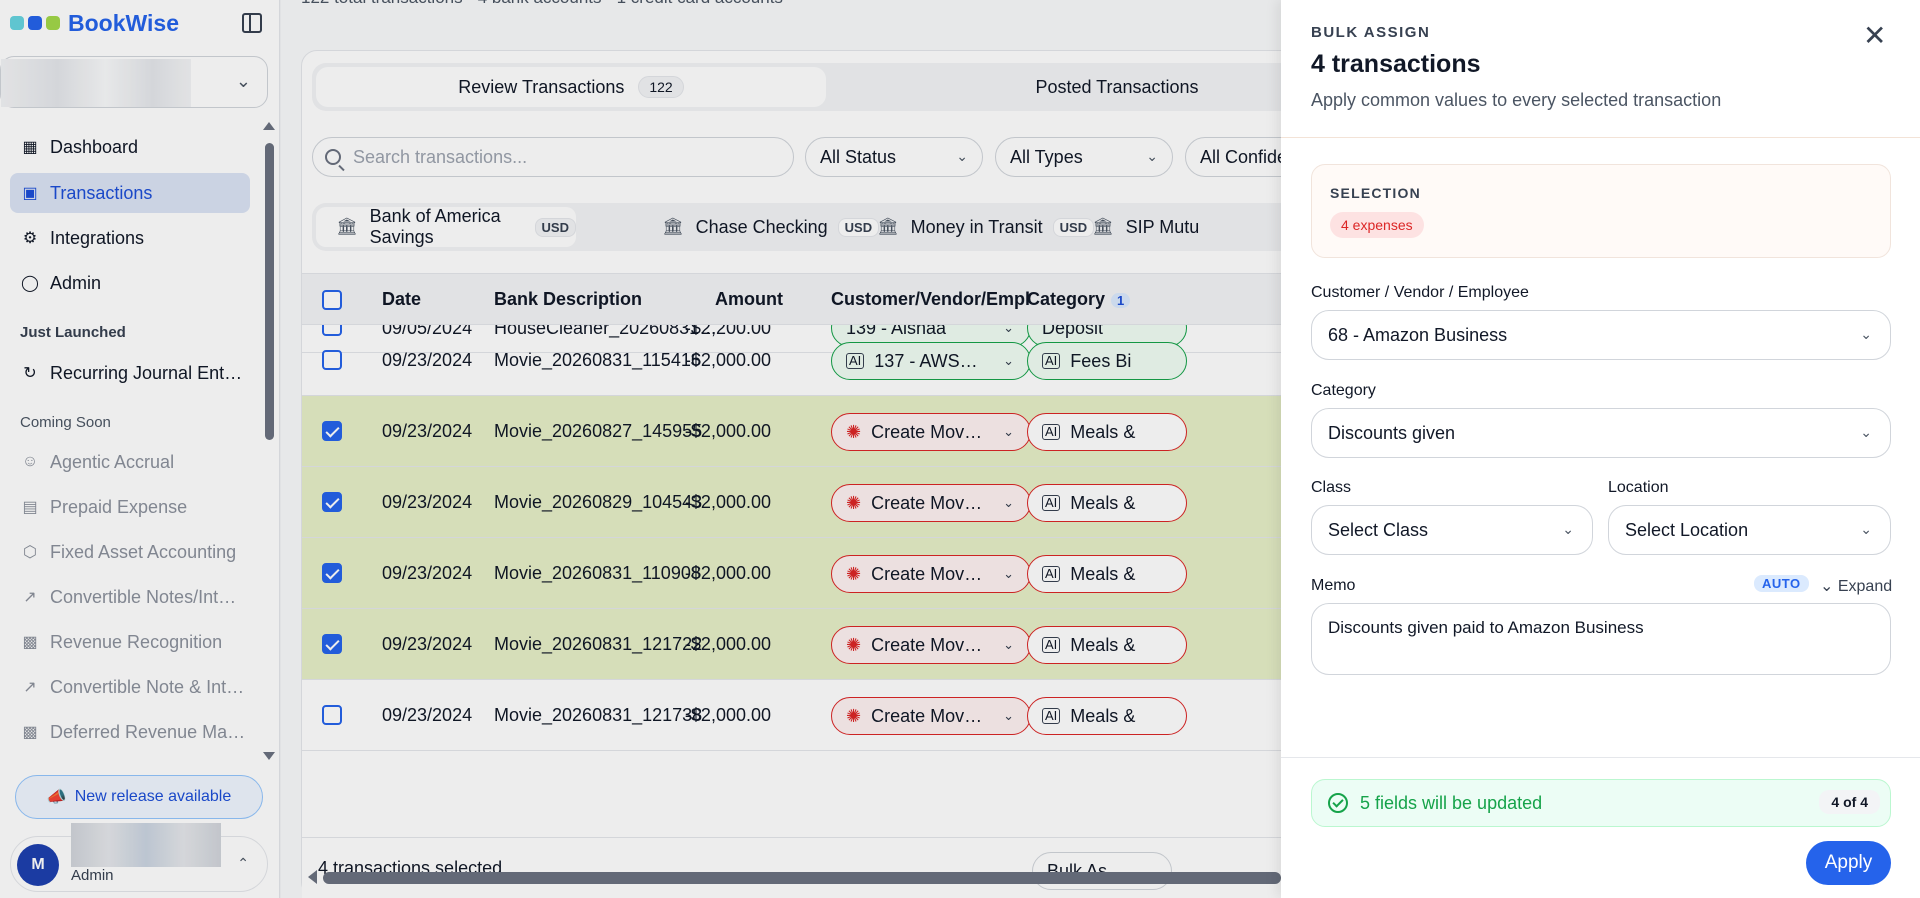 This screenshot has height=898, width=1920. What do you see at coordinates (1338, 803) in the screenshot?
I see `check-circle-icon` at bounding box center [1338, 803].